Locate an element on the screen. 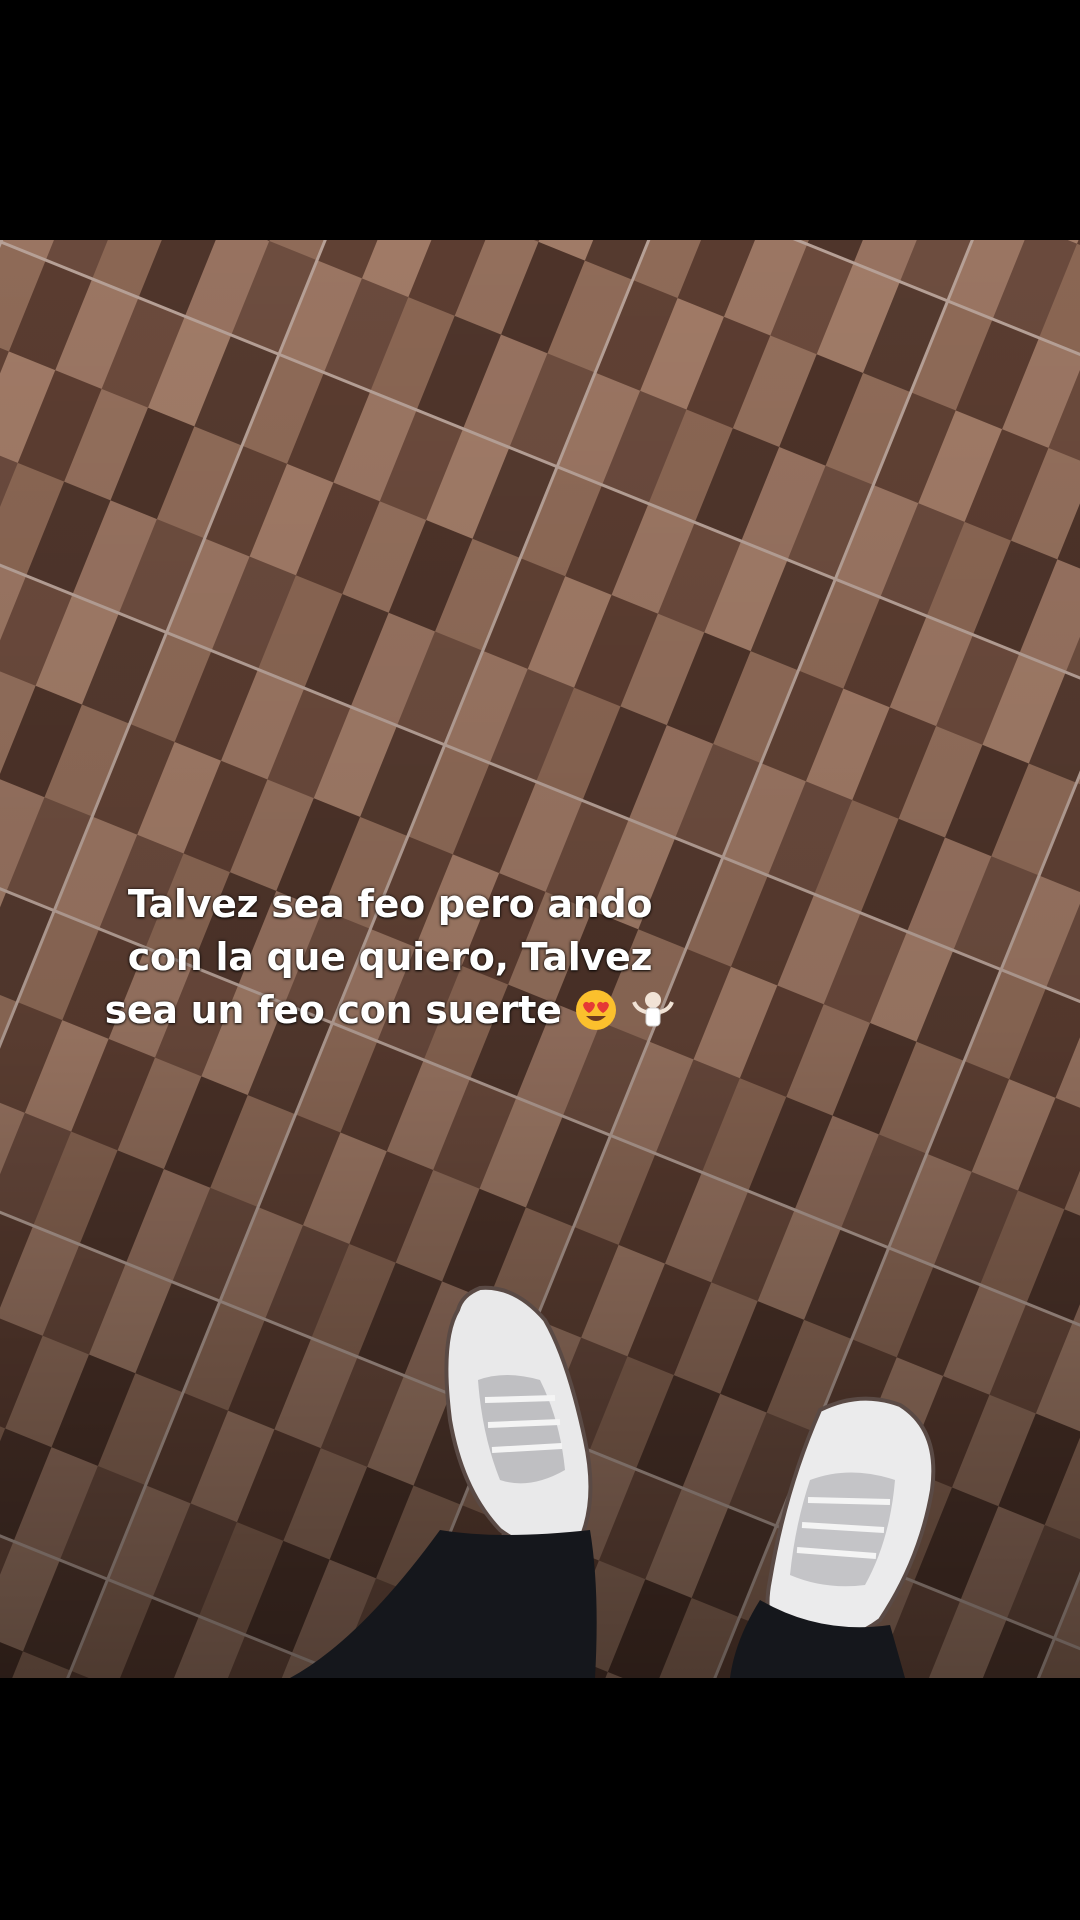 Image resolution: width=1080 pixels, height=1920 pixels. caption-line-3: sea un feo con suerte is located at coordinates (390, 1010).